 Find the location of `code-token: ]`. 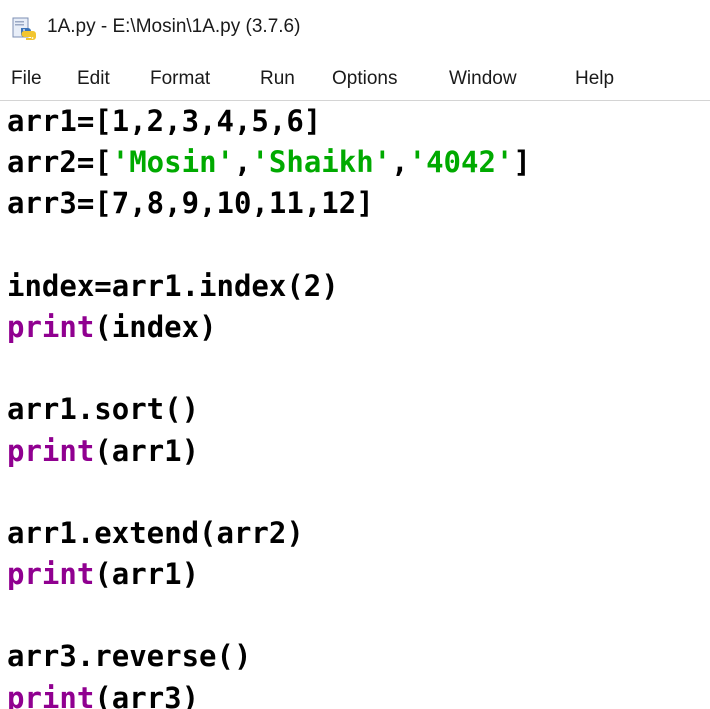

code-token: ] is located at coordinates (522, 162).